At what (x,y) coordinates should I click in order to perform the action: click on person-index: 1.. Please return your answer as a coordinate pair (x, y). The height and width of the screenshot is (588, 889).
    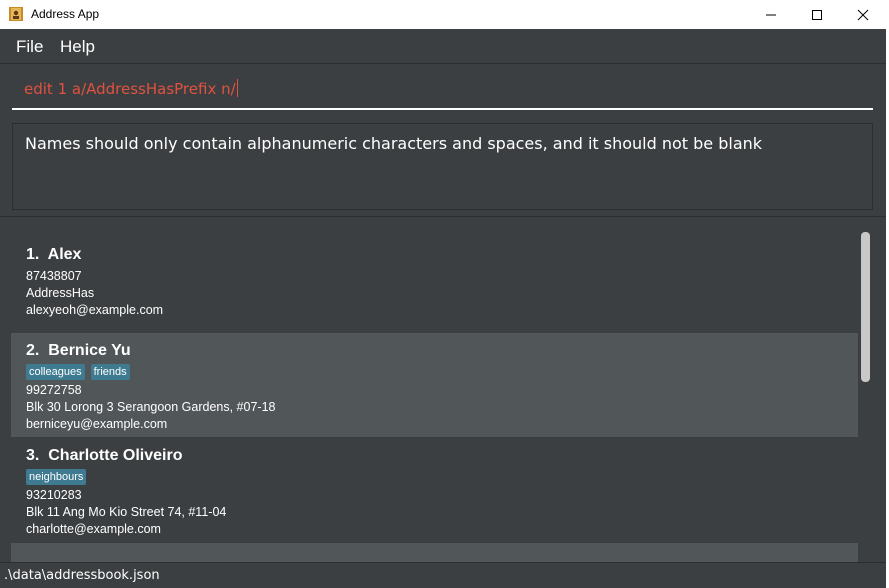
    Looking at the image, I should click on (33, 254).